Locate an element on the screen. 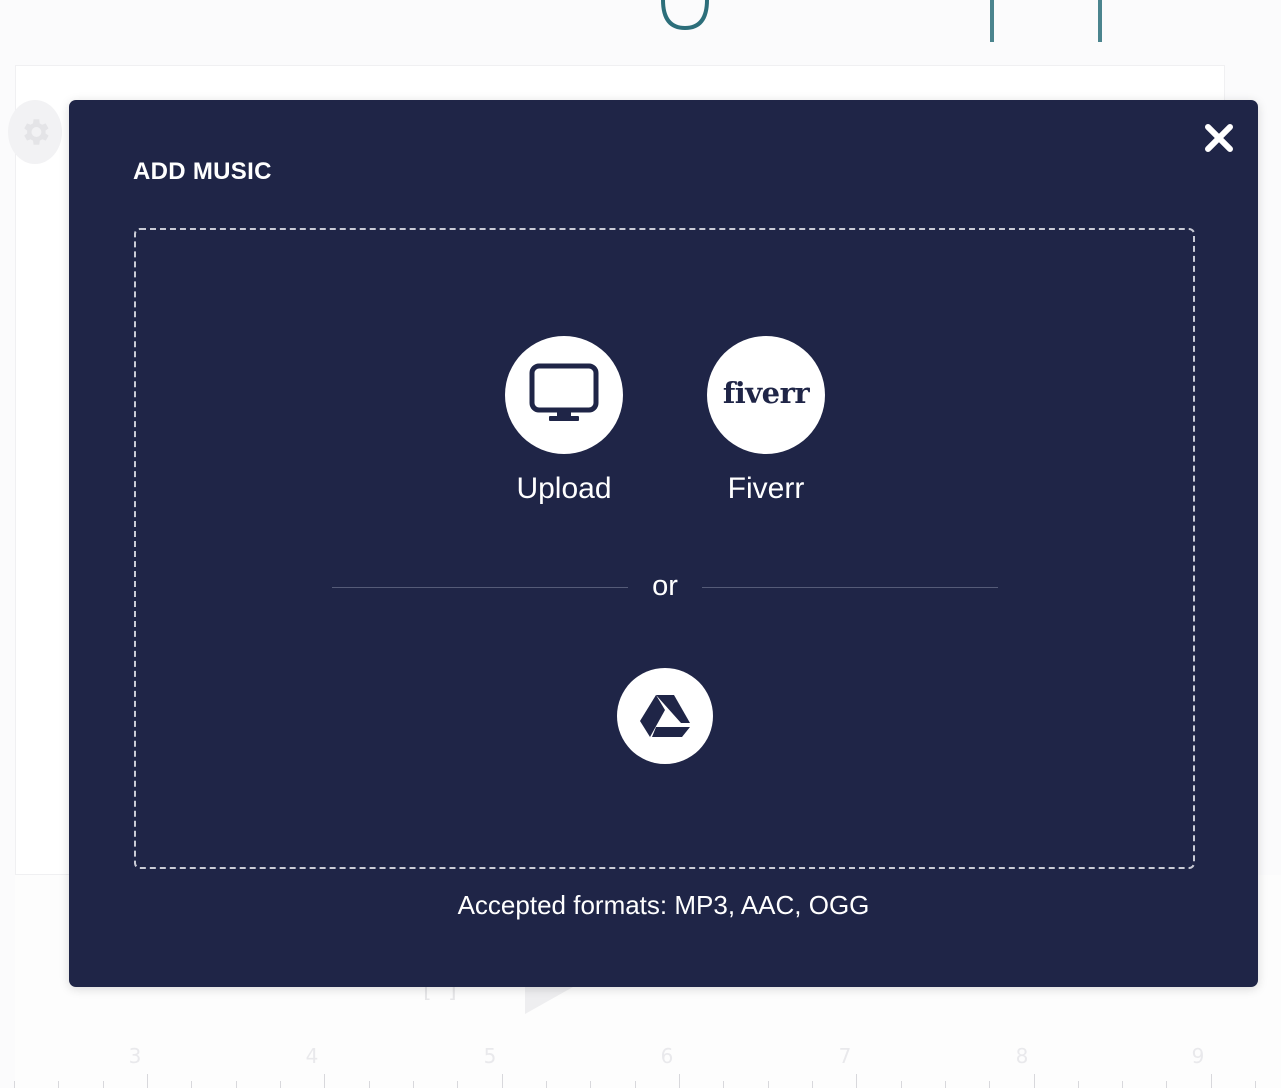 The height and width of the screenshot is (1088, 1281). ruler-label: 9 is located at coordinates (1198, 1056).